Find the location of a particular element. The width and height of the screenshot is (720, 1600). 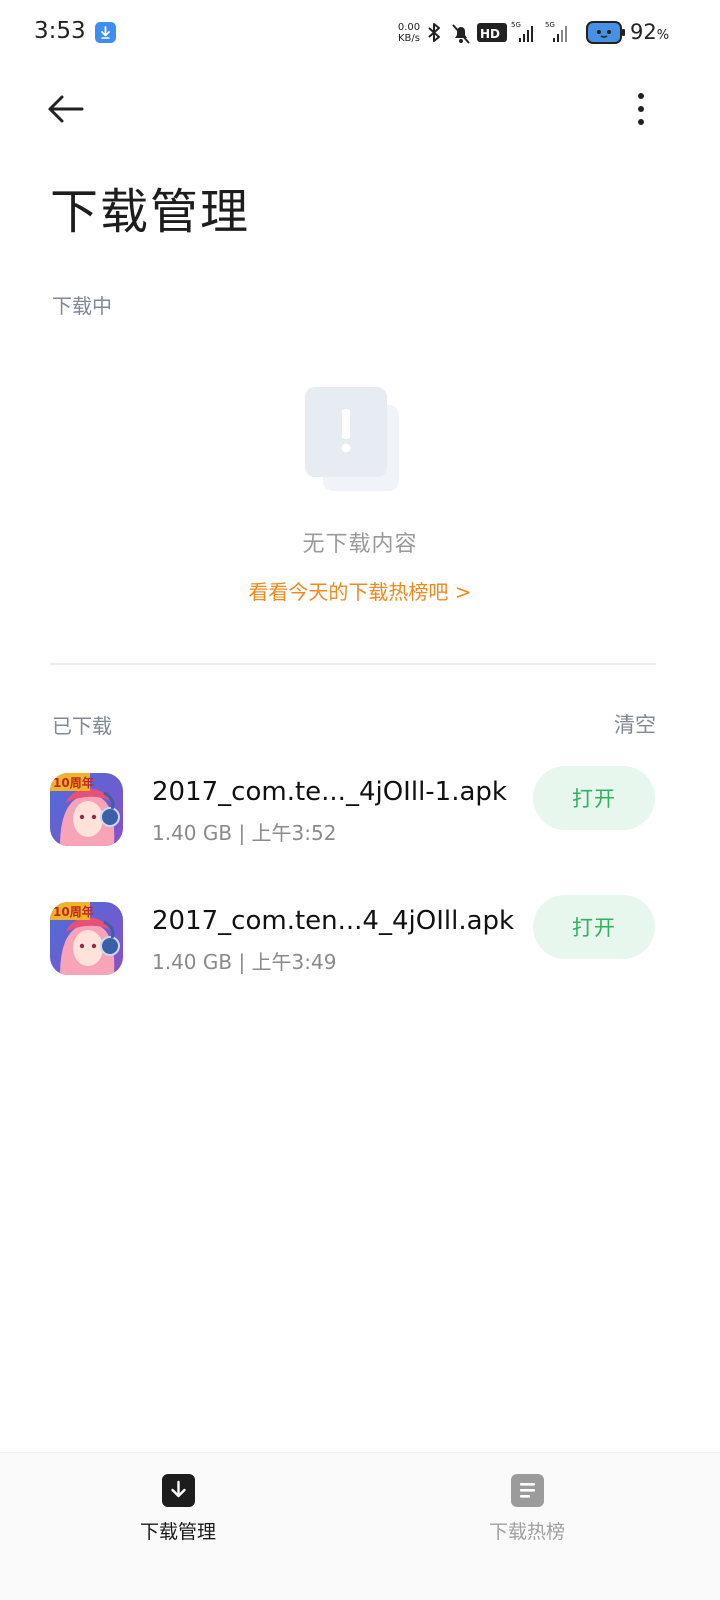

back-arrow-icon is located at coordinates (66, 109).